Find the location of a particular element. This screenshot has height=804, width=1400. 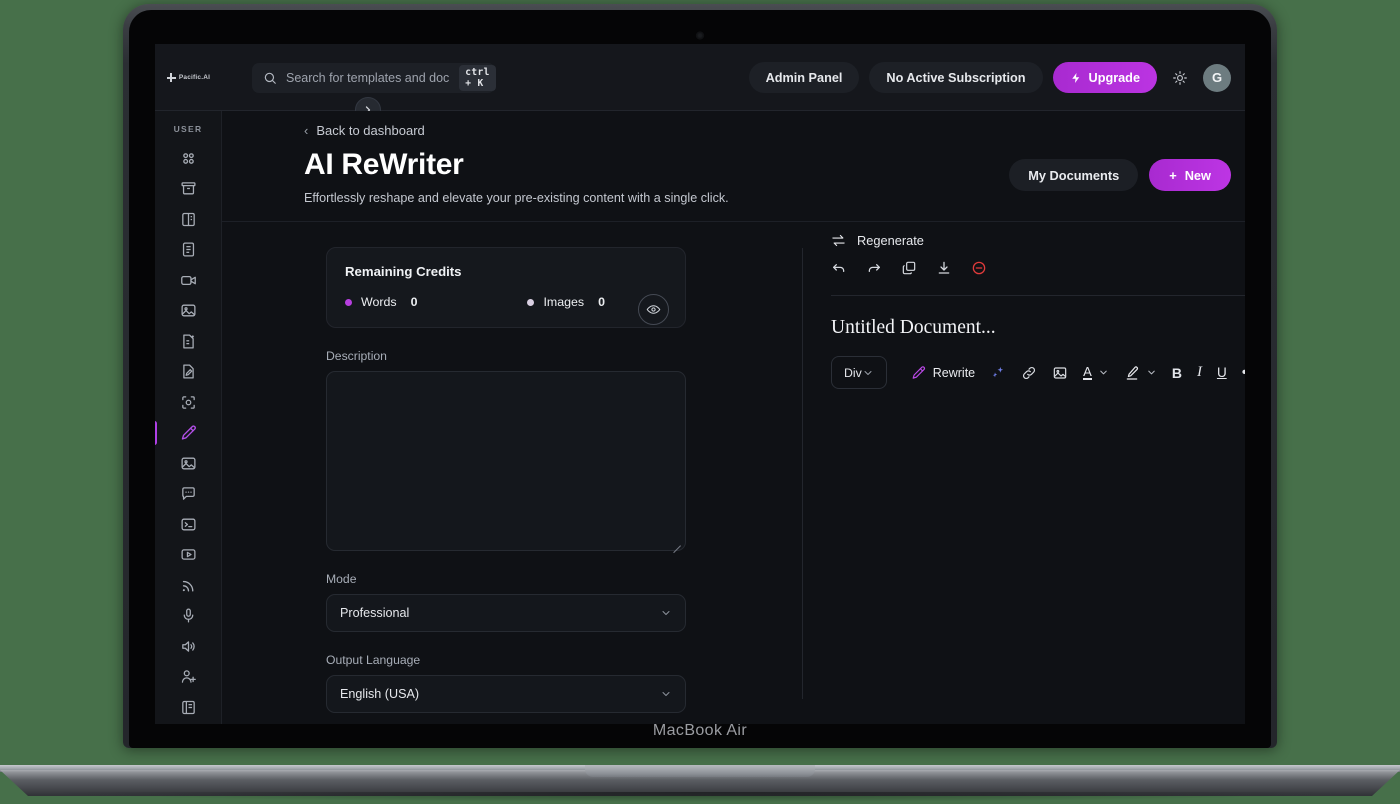

download-icon is located at coordinates (944, 267).